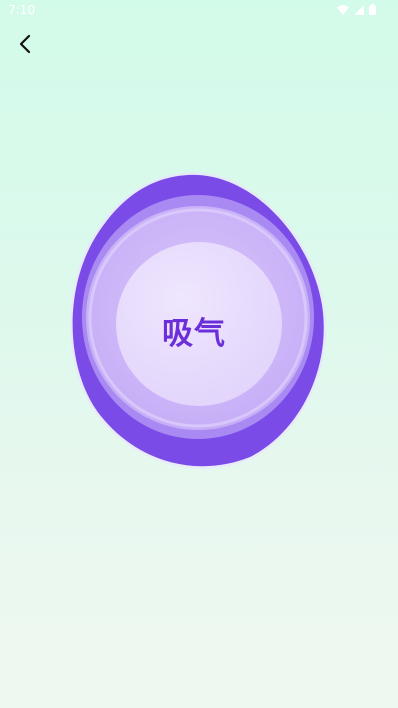  I want to click on status-icons, so click(356, 9).